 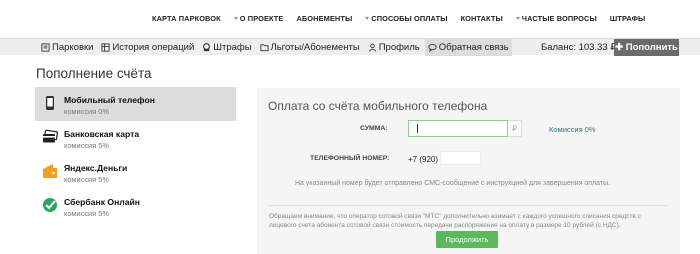 I want to click on currency-addon: ₽, so click(x=515, y=128).